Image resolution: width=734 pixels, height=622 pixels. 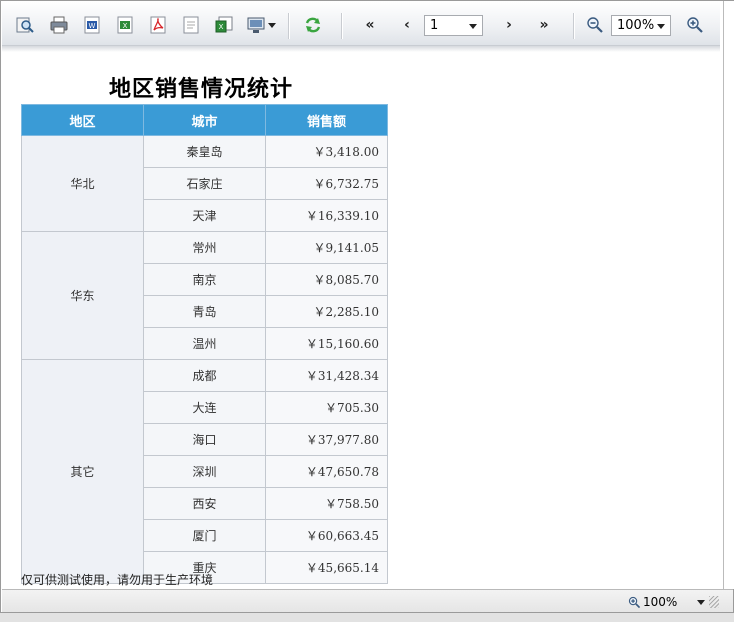 I want to click on prev-page-button: ‹, so click(x=407, y=25).